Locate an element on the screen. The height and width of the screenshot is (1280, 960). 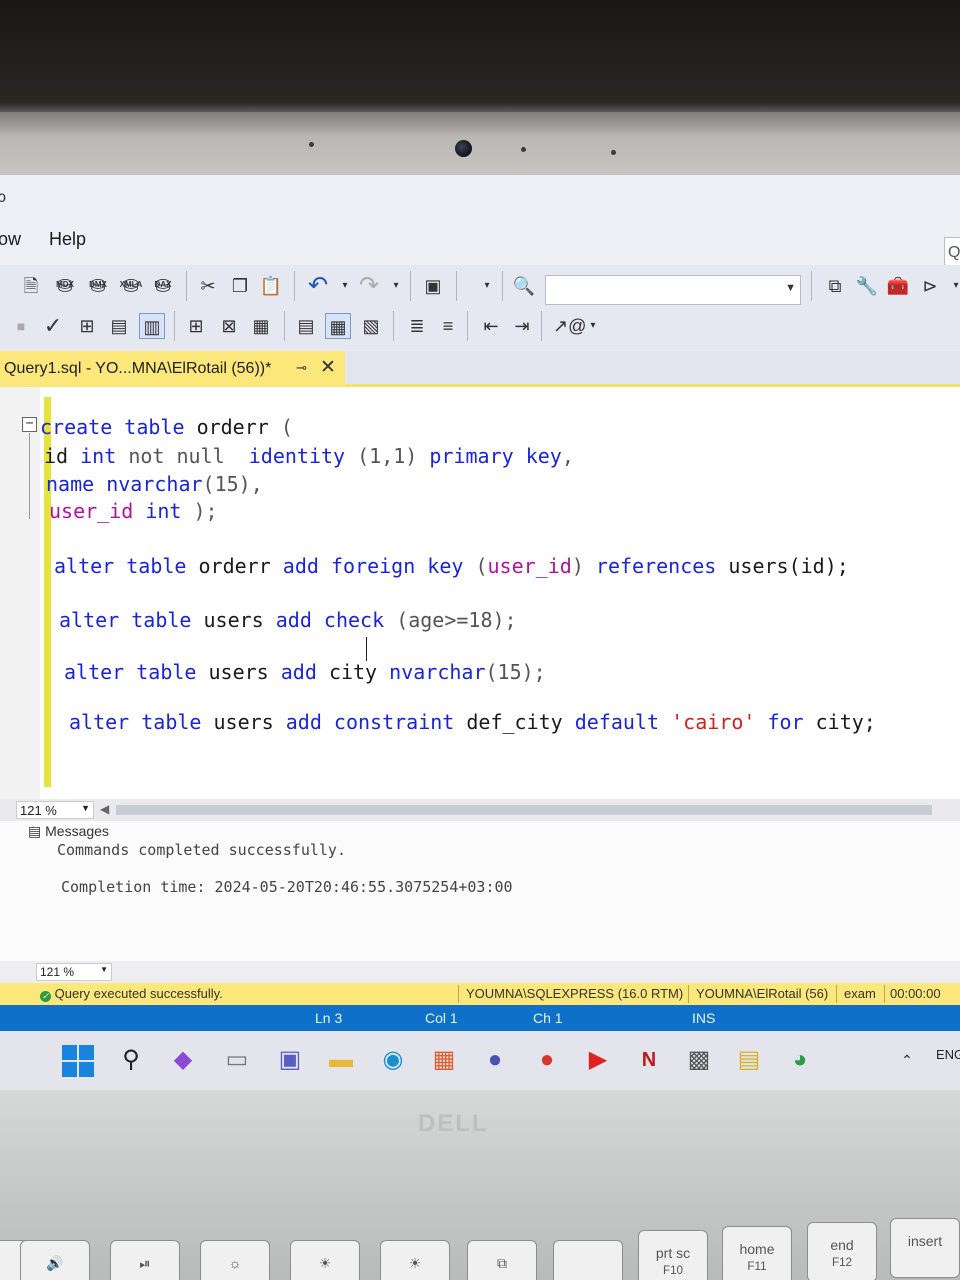
client-statistics-icon: ▦ is located at coordinates (261, 326).